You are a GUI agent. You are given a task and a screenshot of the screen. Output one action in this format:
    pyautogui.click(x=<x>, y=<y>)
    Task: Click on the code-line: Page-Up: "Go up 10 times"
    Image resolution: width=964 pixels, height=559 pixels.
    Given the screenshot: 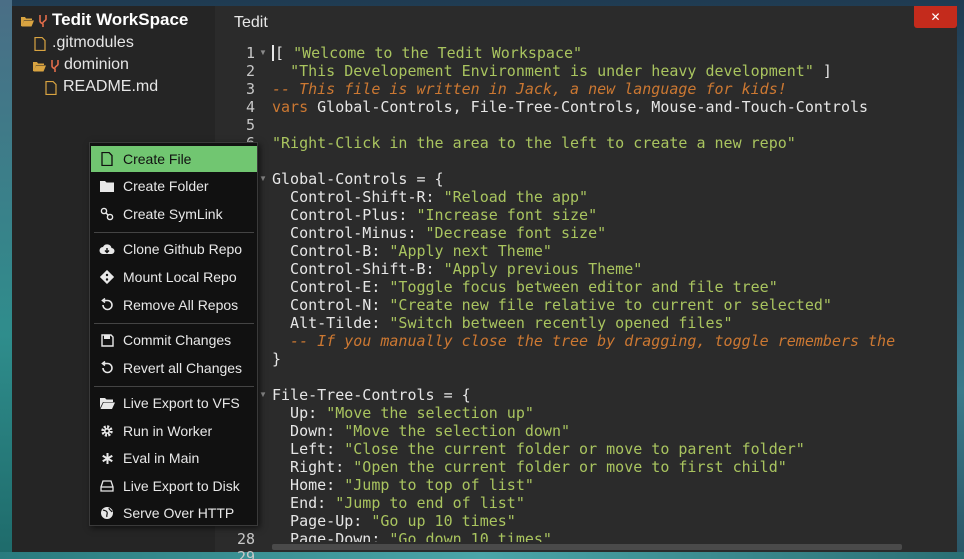 What is the action you would take?
    pyautogui.click(x=394, y=521)
    